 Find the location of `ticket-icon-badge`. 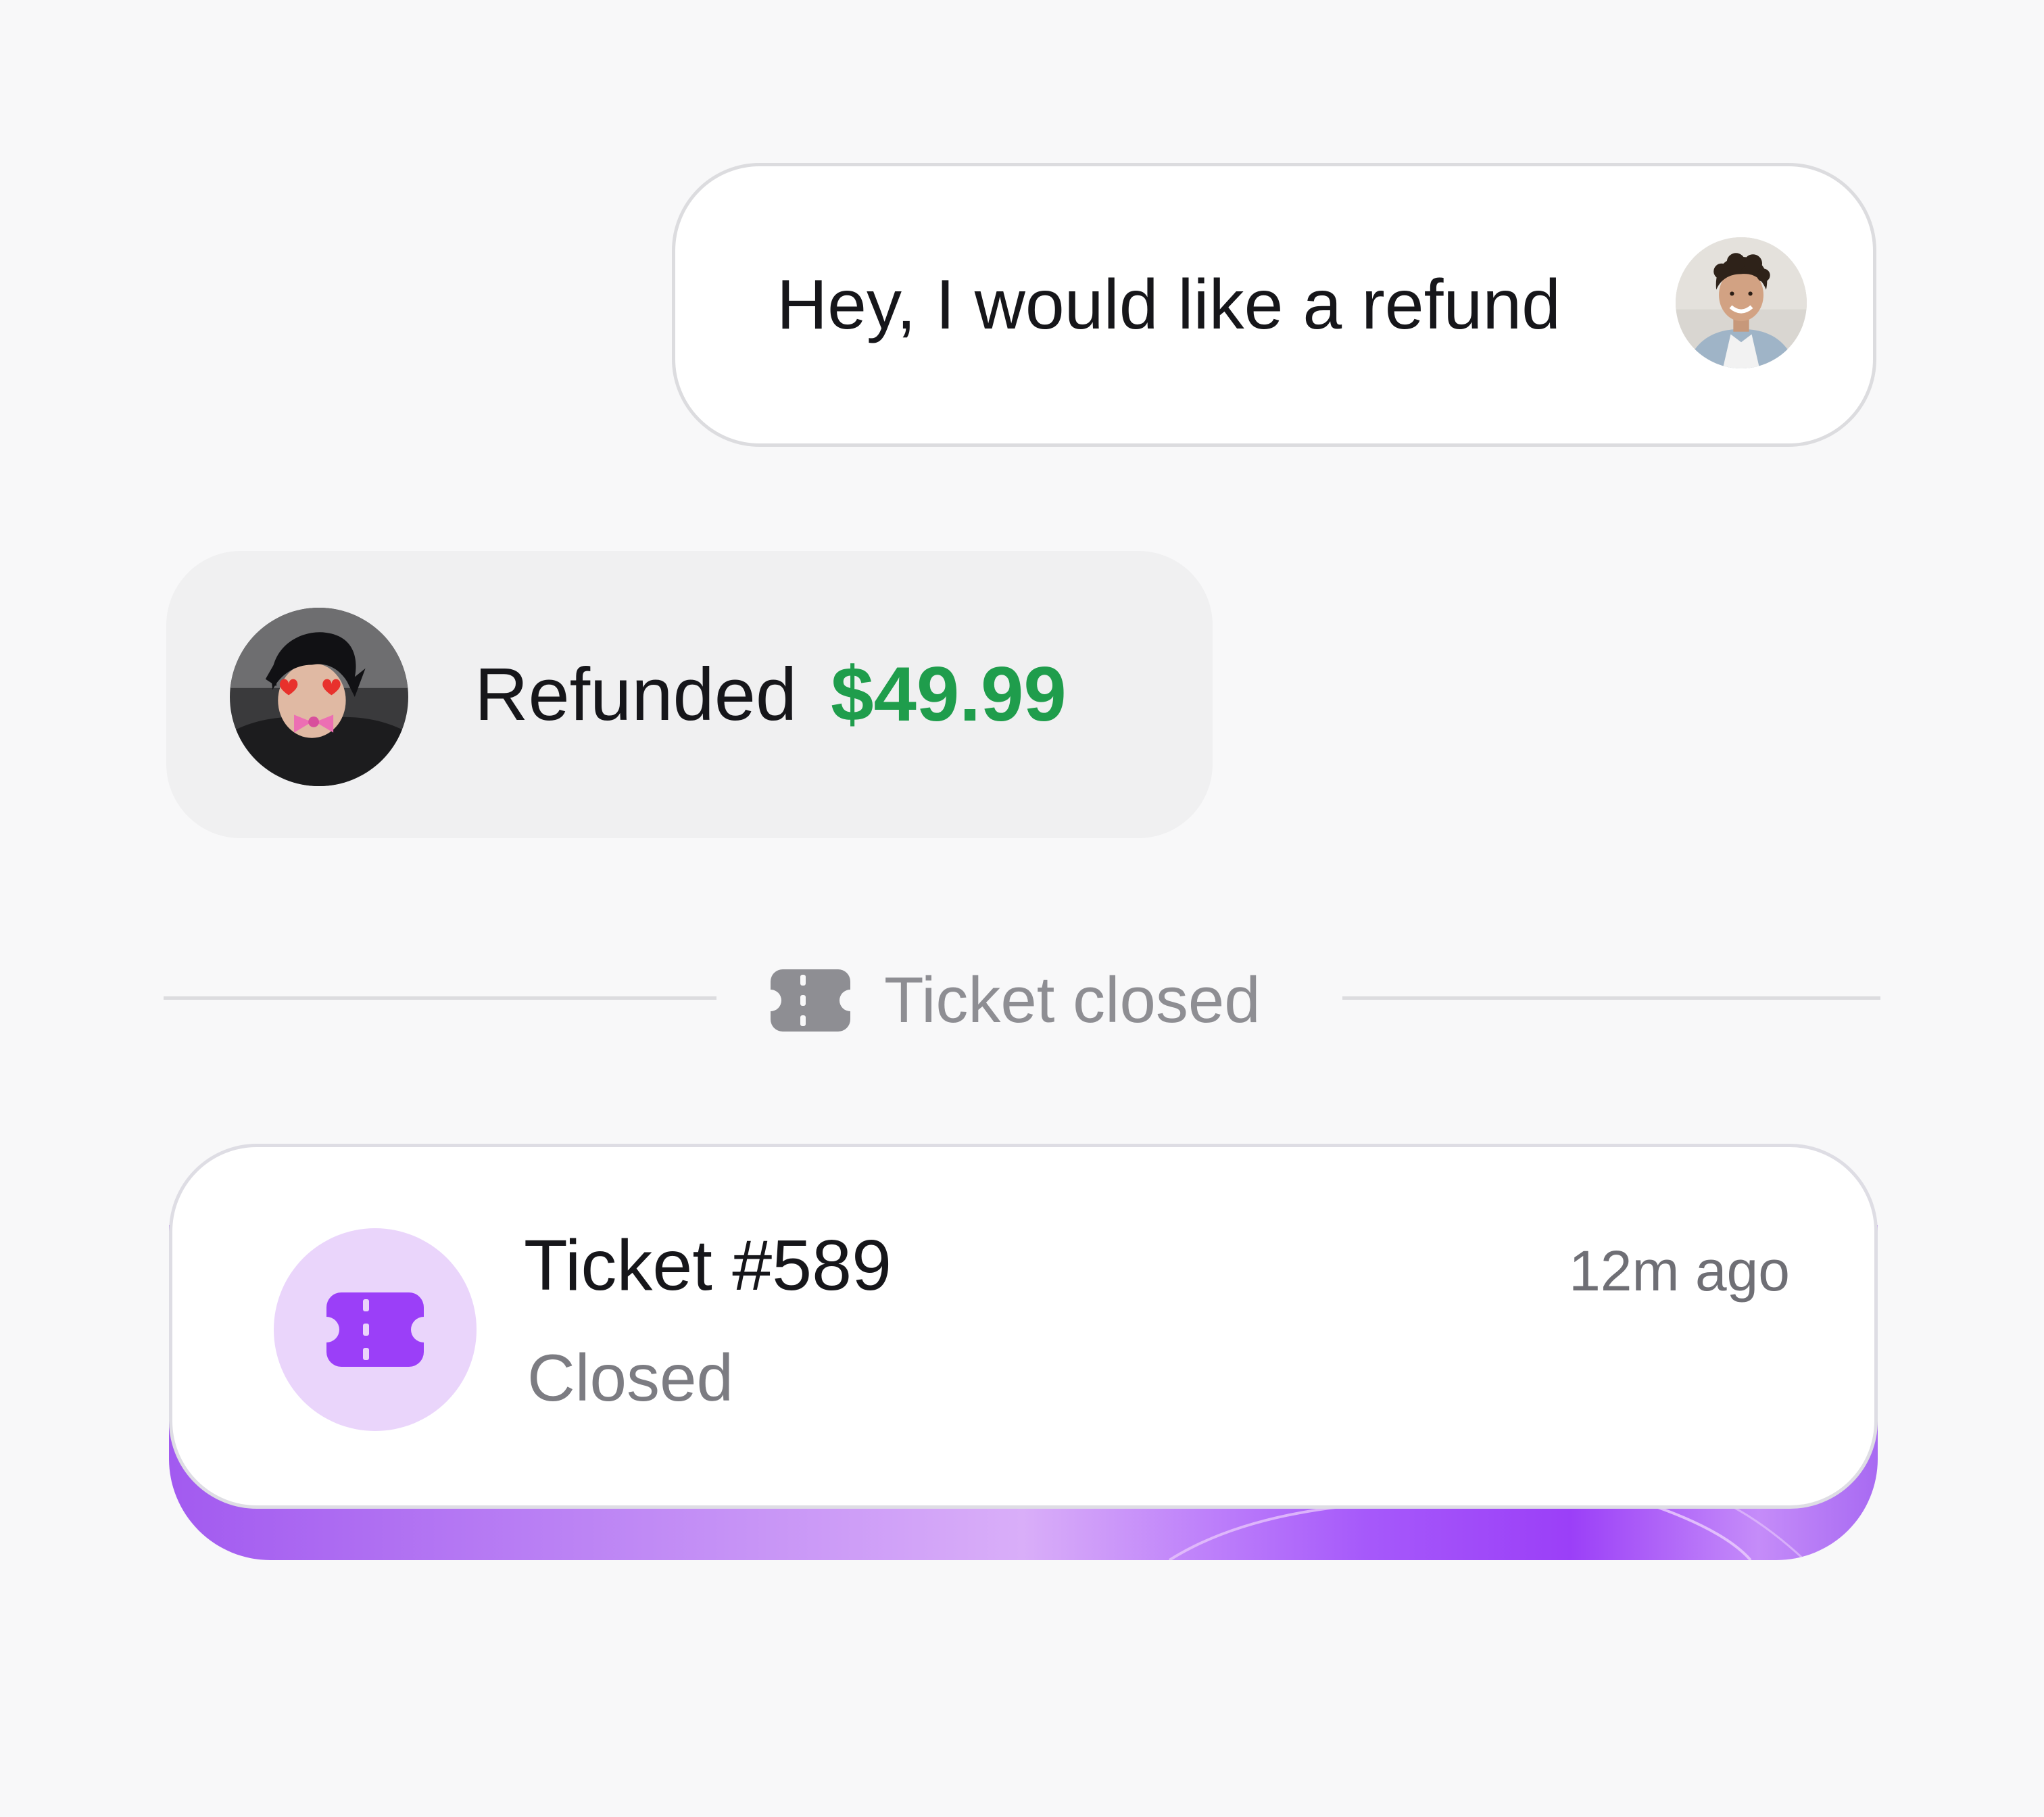

ticket-icon-badge is located at coordinates (375, 1329).